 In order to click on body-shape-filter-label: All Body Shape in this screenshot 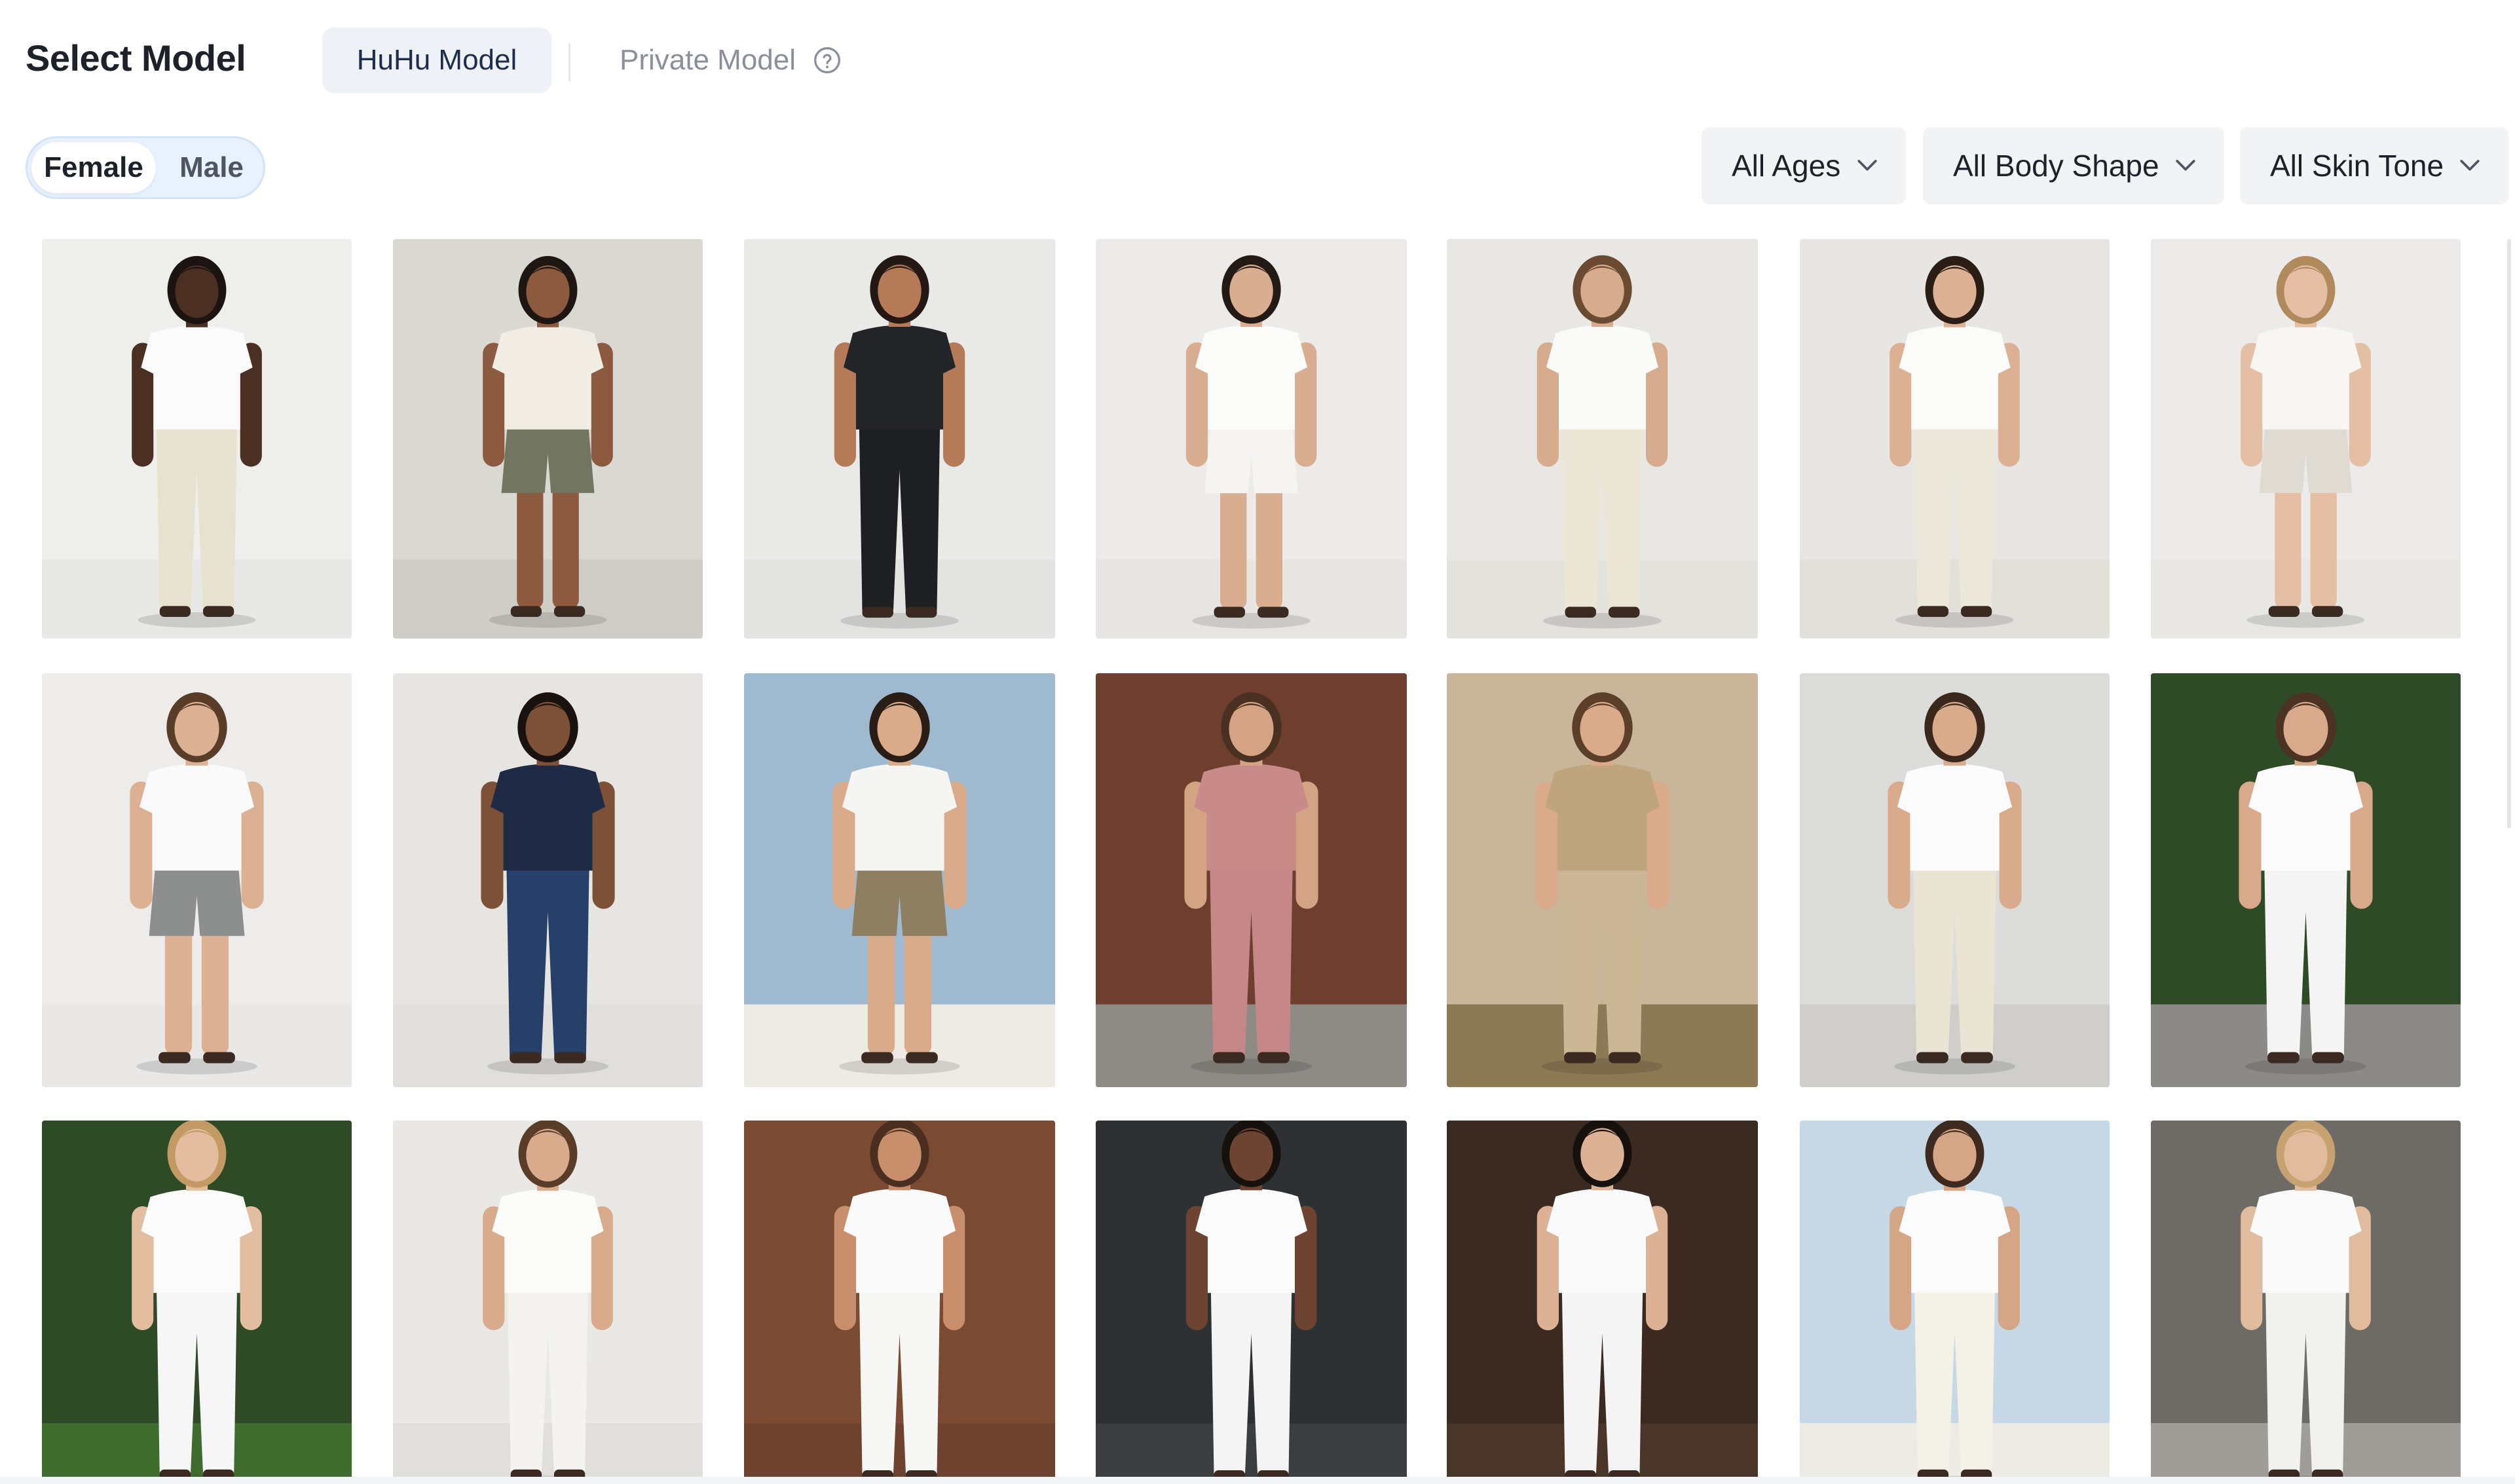, I will do `click(2056, 166)`.